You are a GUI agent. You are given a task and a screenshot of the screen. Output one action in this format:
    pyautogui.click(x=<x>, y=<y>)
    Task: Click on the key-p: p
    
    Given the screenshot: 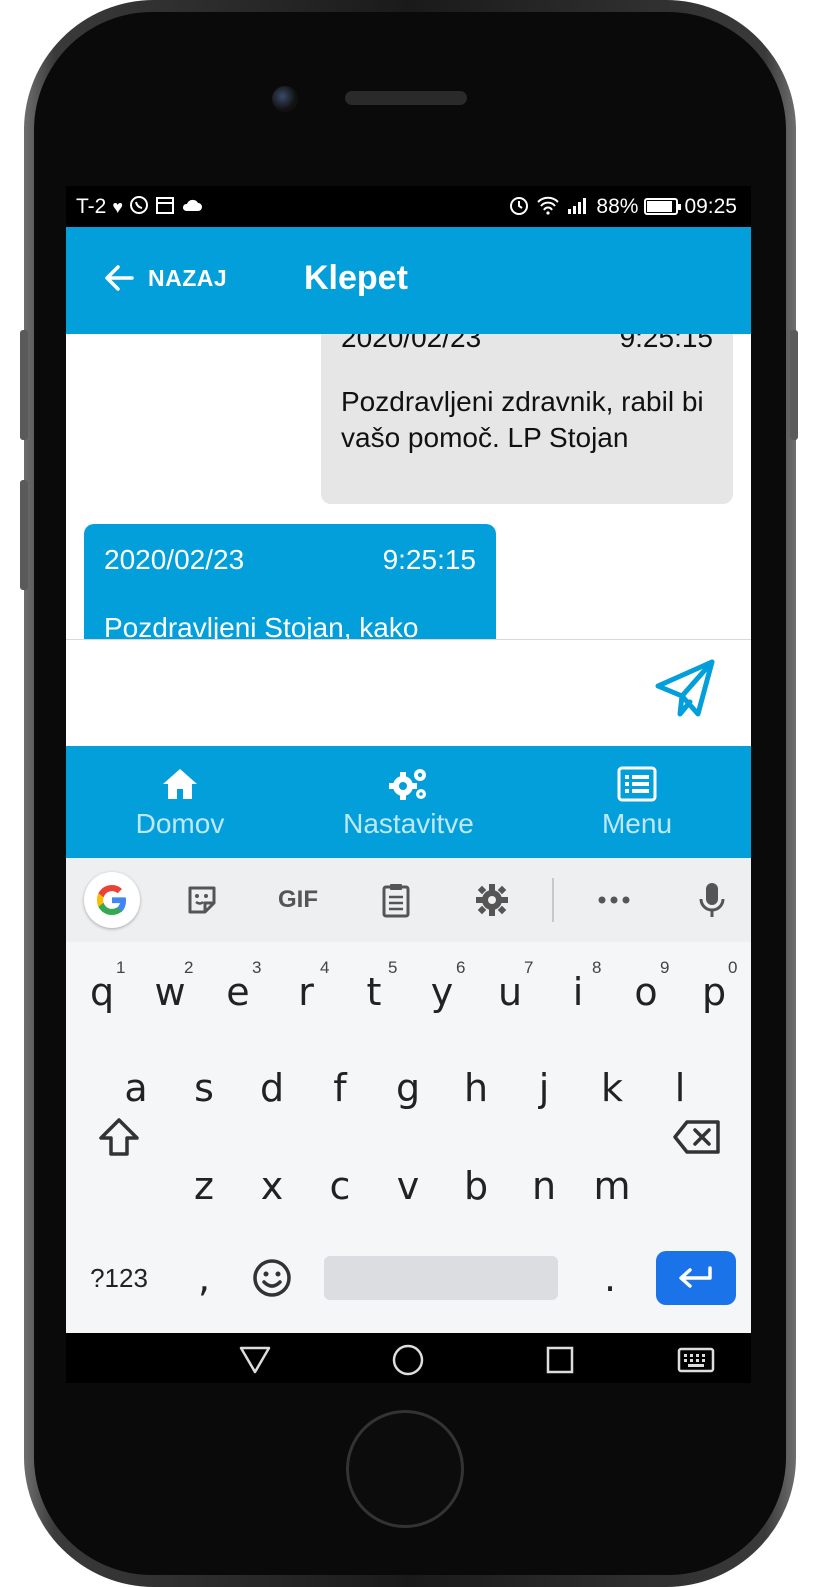 What is the action you would take?
    pyautogui.click(x=714, y=992)
    